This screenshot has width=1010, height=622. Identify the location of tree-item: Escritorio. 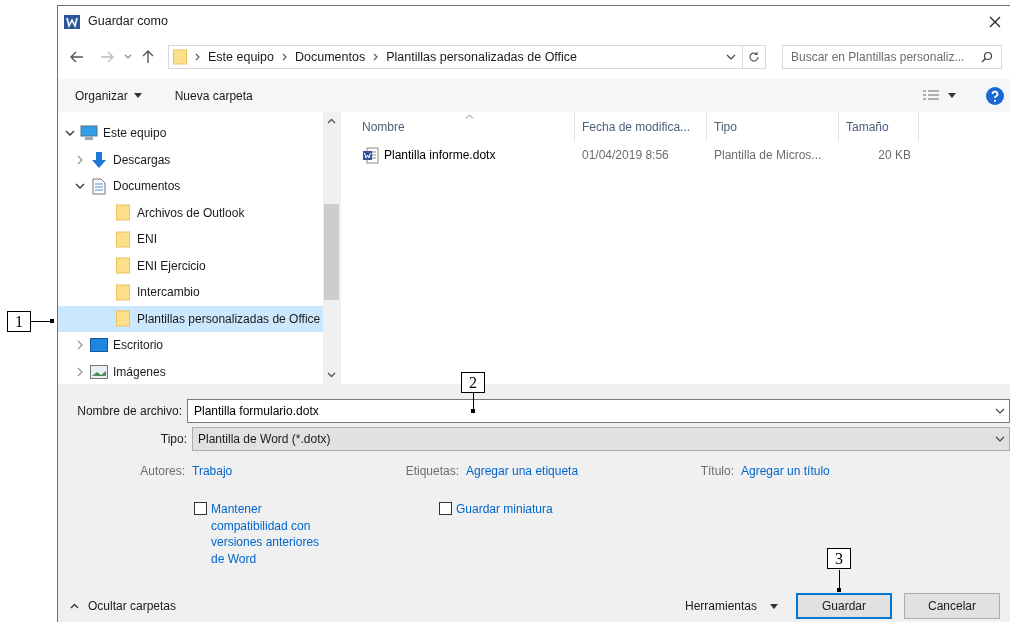
(190, 345).